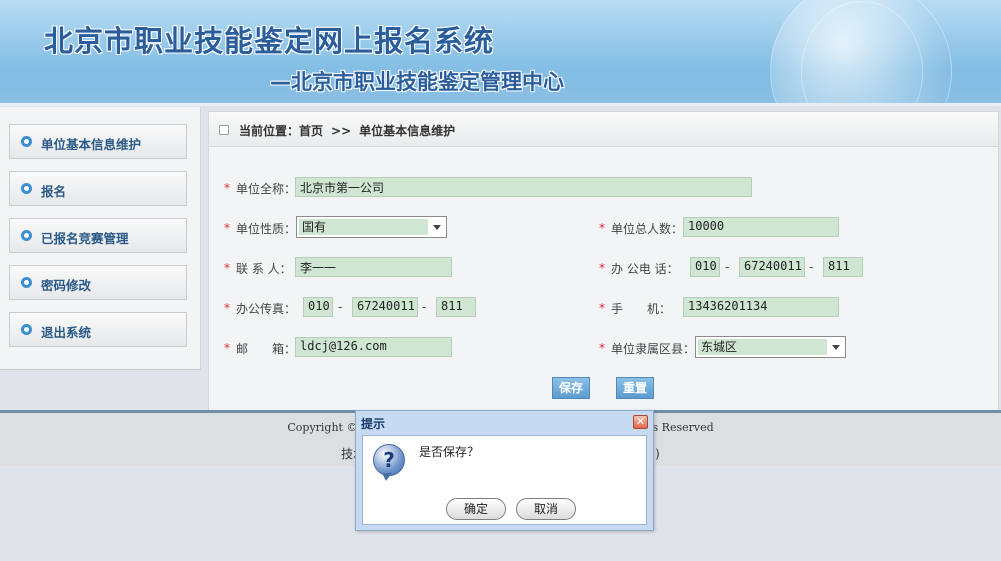  I want to click on unit-type-value: 国有, so click(363, 227).